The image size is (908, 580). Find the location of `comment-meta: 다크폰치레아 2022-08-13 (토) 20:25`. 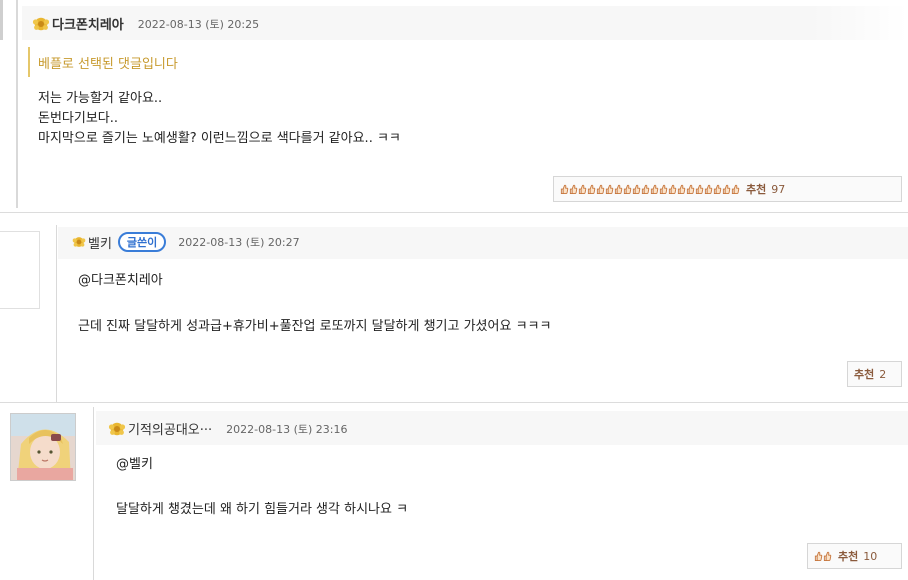

comment-meta: 다크폰치레아 2022-08-13 (토) 20:25 is located at coordinates (145, 23).